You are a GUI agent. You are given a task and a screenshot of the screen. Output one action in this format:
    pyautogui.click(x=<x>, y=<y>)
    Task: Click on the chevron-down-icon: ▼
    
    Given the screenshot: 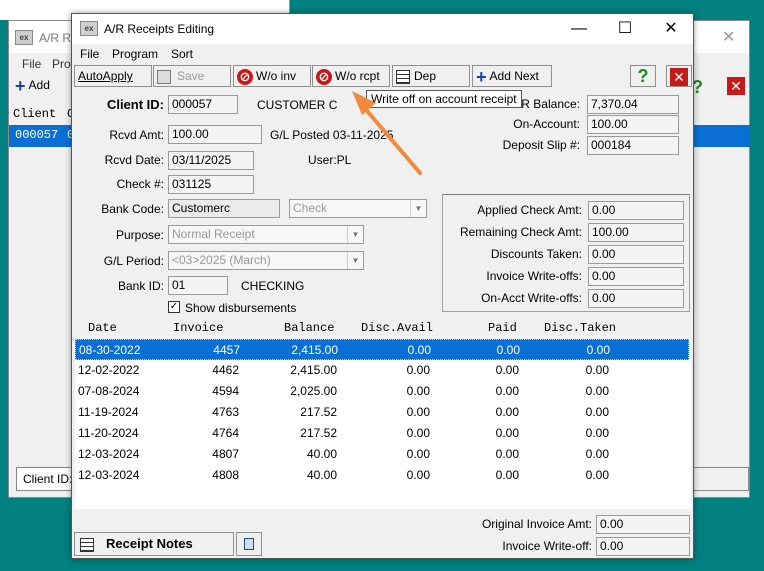 What is the action you would take?
    pyautogui.click(x=355, y=234)
    